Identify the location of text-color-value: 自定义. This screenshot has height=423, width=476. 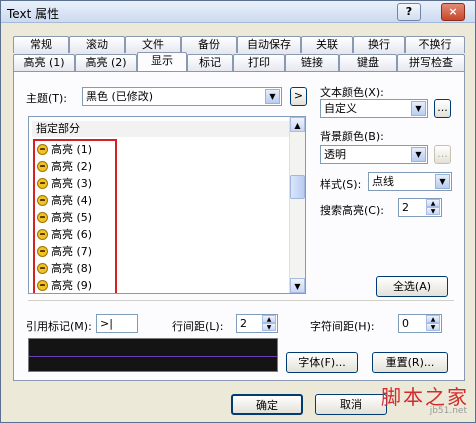
(340, 108).